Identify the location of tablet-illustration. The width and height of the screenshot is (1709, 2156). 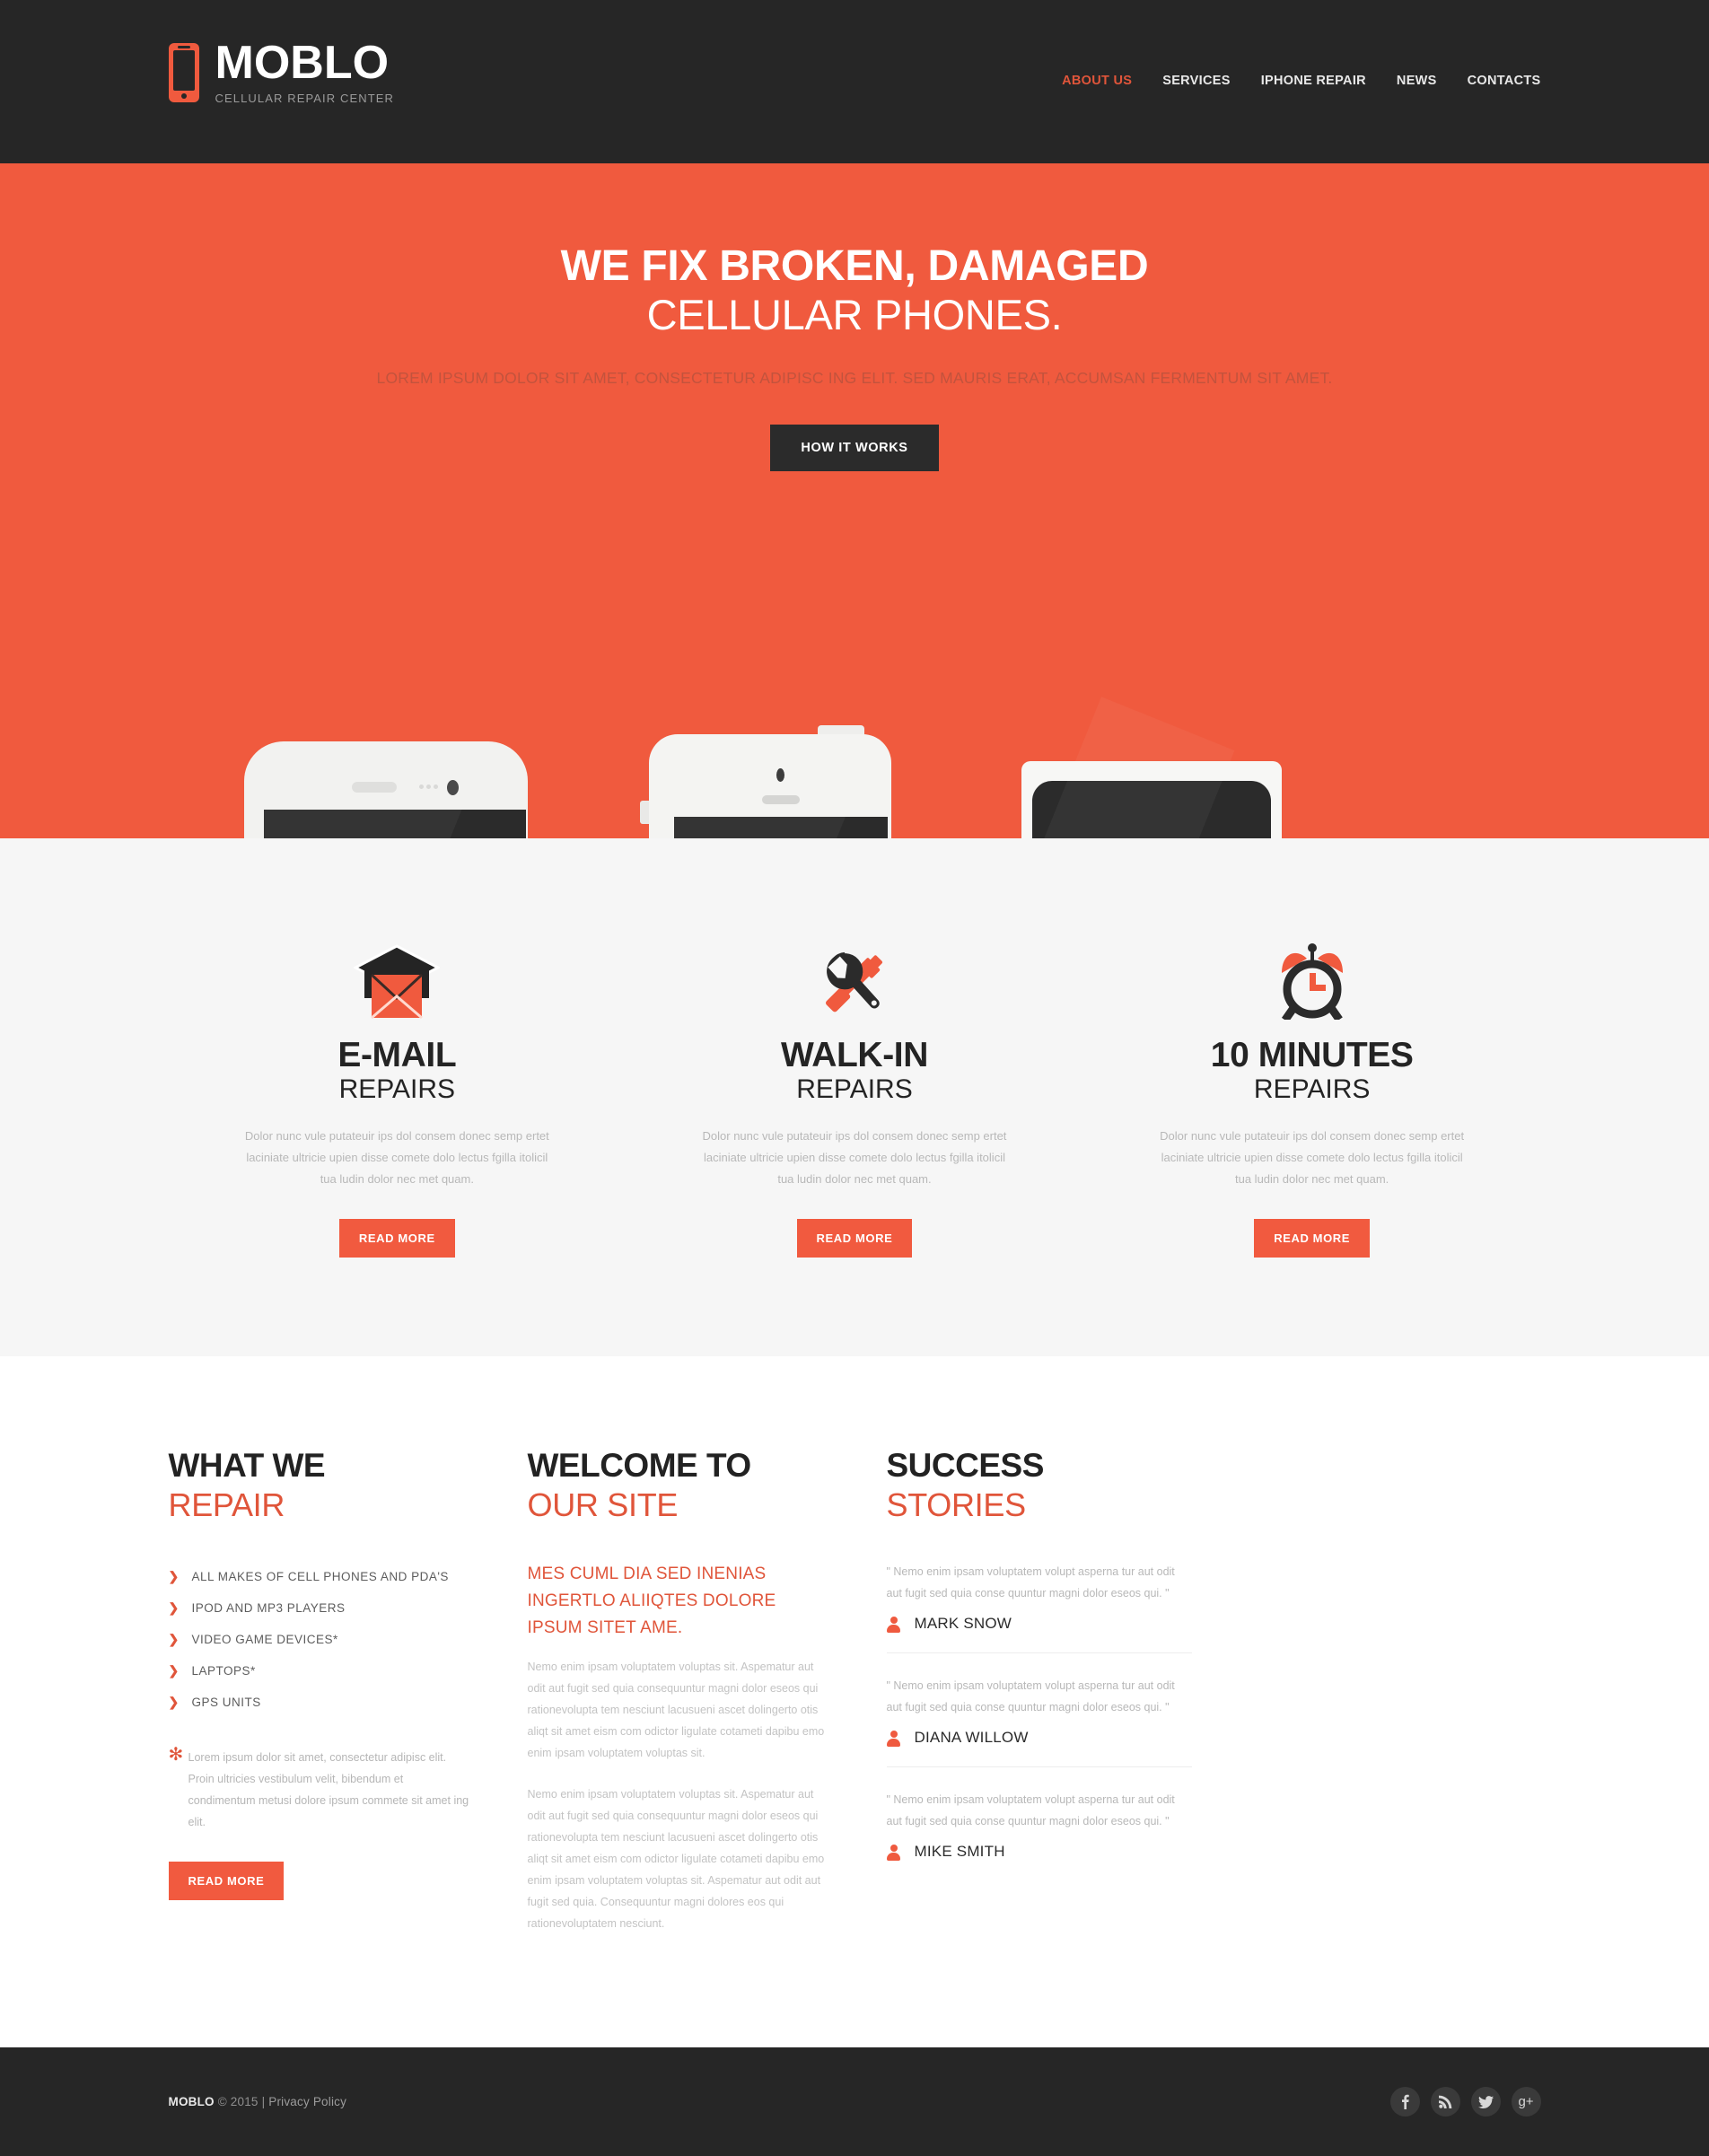
(1103, 767).